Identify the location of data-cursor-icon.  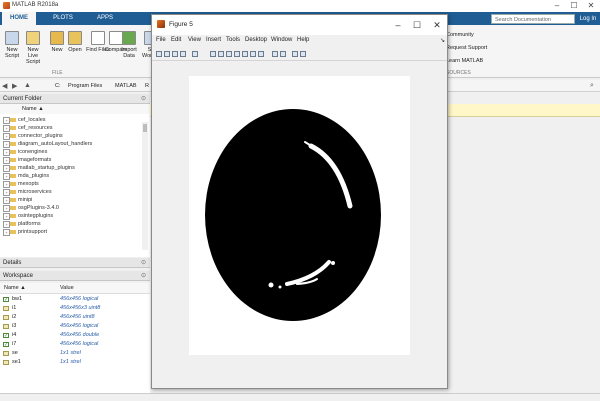
(245, 54).